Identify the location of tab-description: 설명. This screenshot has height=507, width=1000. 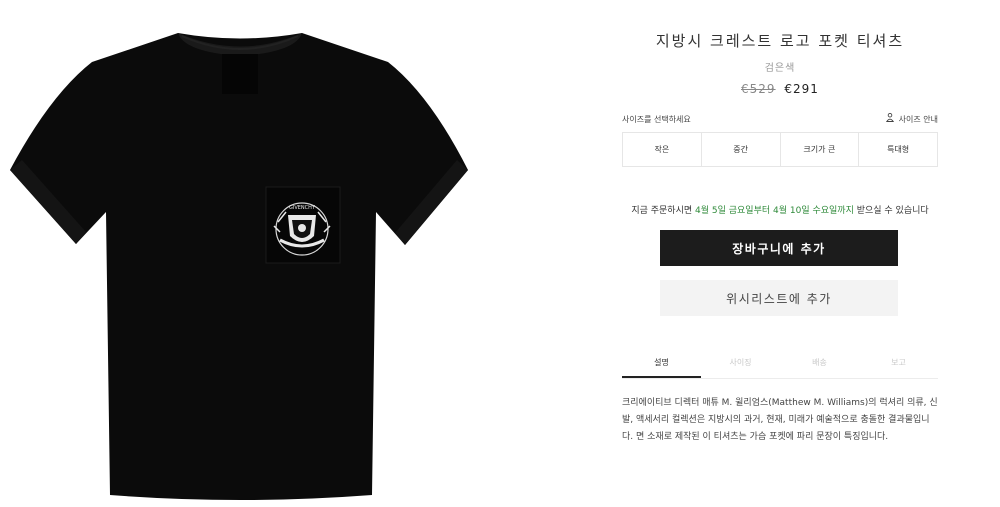
(661, 367).